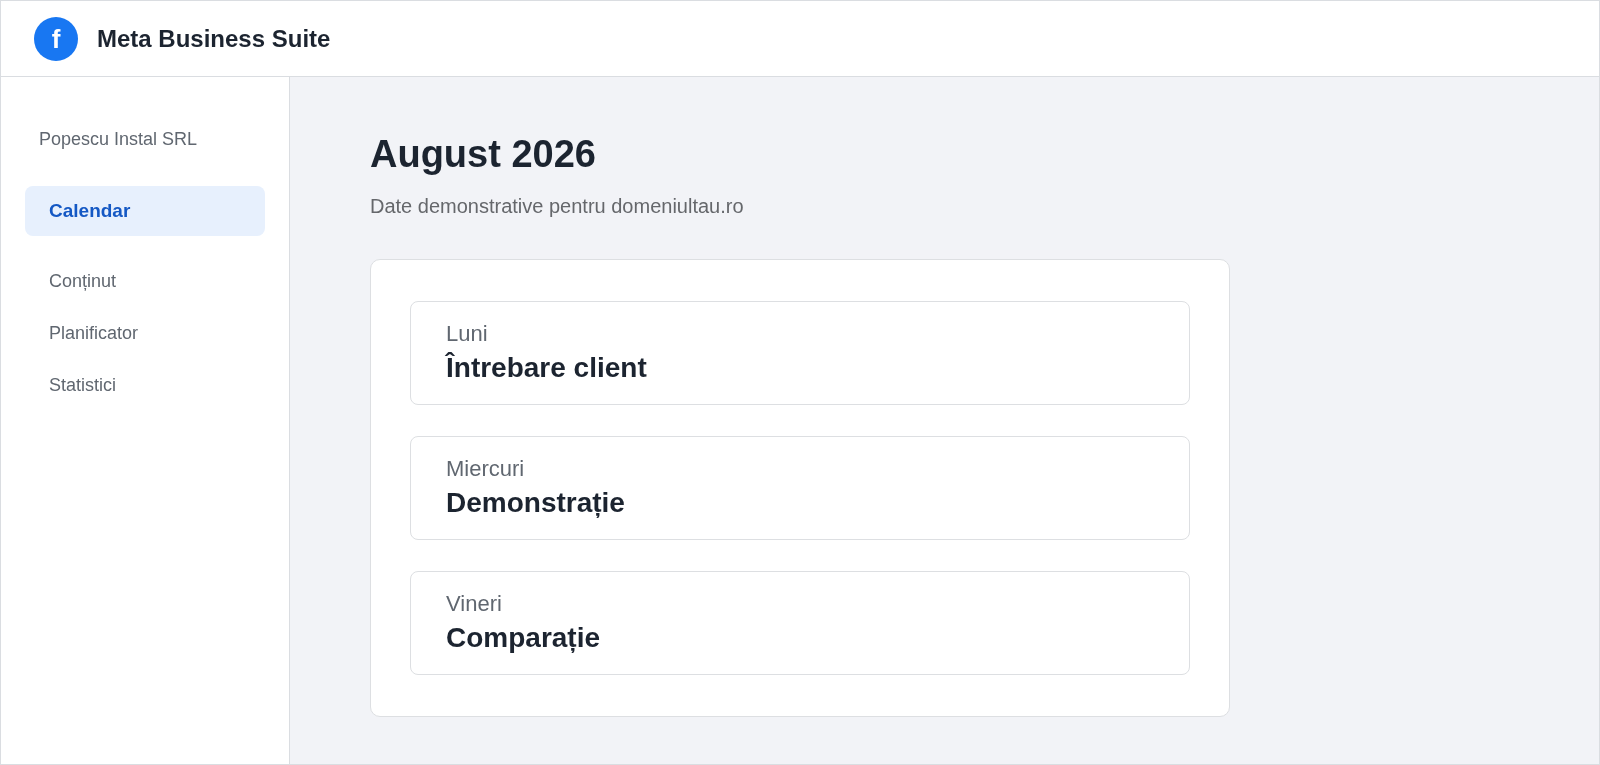 This screenshot has width=1600, height=765. I want to click on account-name: Popescu Instal SRL, so click(118, 139).